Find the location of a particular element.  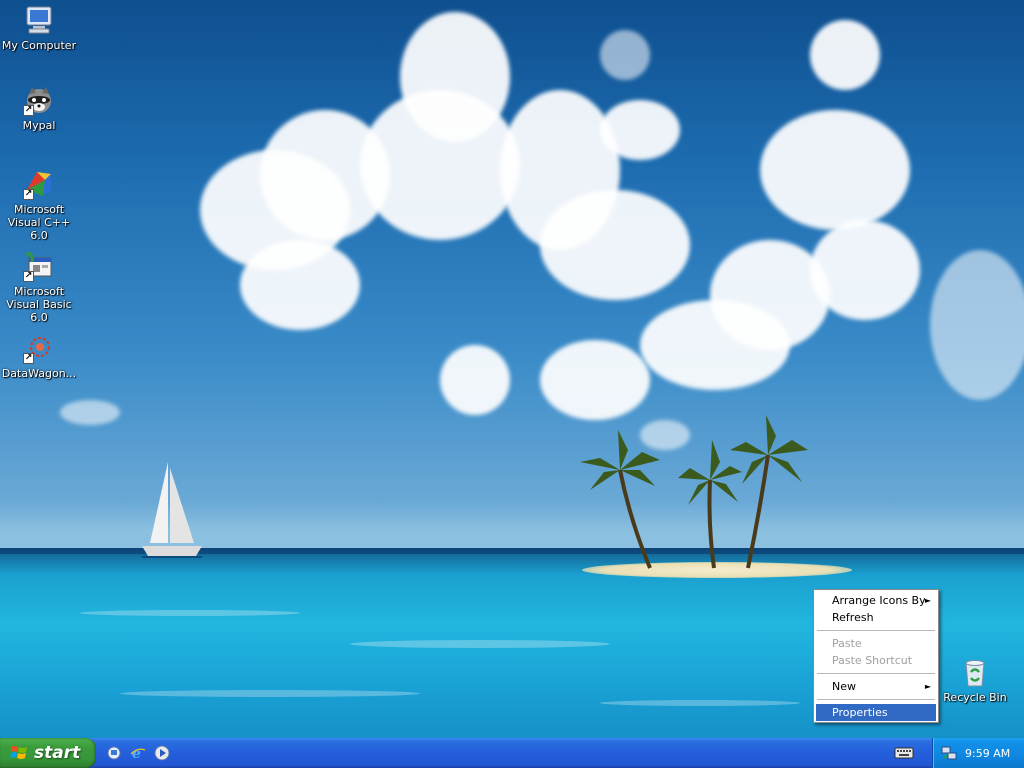

desktop-icon-label: Microsoft Visual Basic 6.0 is located at coordinates (39, 304).